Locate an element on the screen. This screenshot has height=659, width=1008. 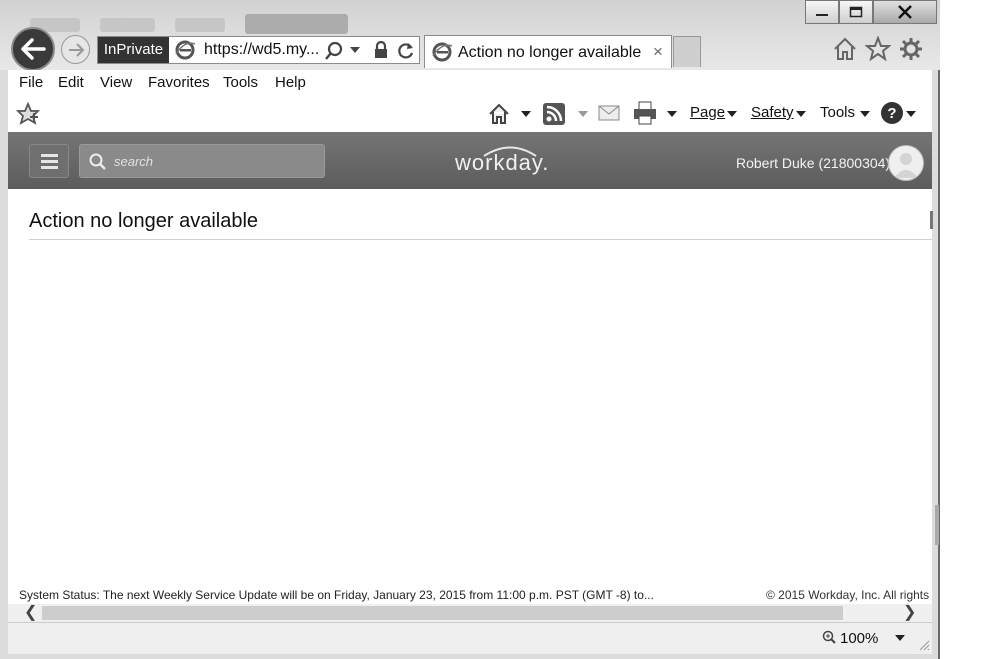
resize-grip-icon is located at coordinates (924, 645).